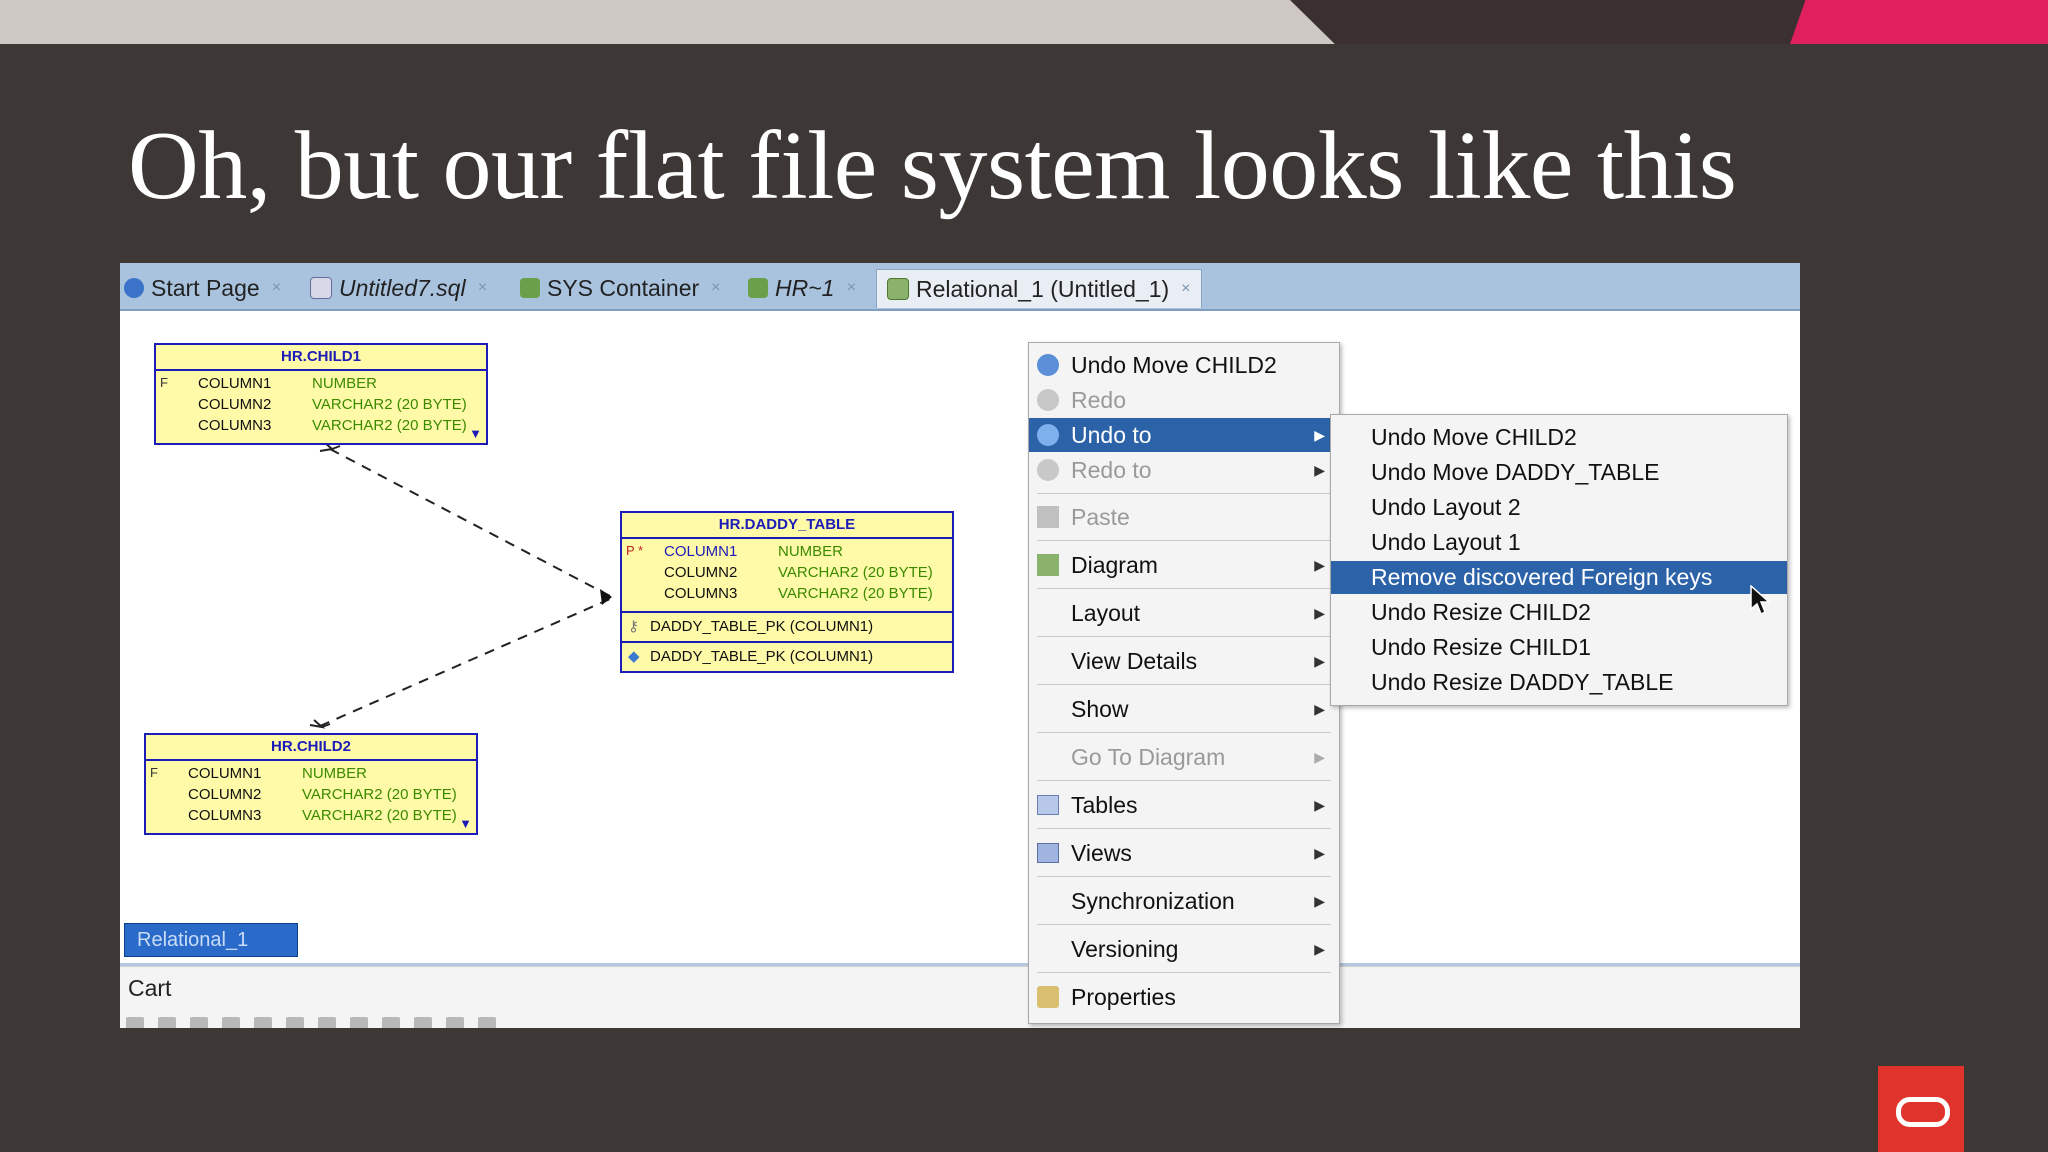 The height and width of the screenshot is (1152, 2048). Describe the element at coordinates (635, 550) in the screenshot. I see `column-flag: P *` at that location.